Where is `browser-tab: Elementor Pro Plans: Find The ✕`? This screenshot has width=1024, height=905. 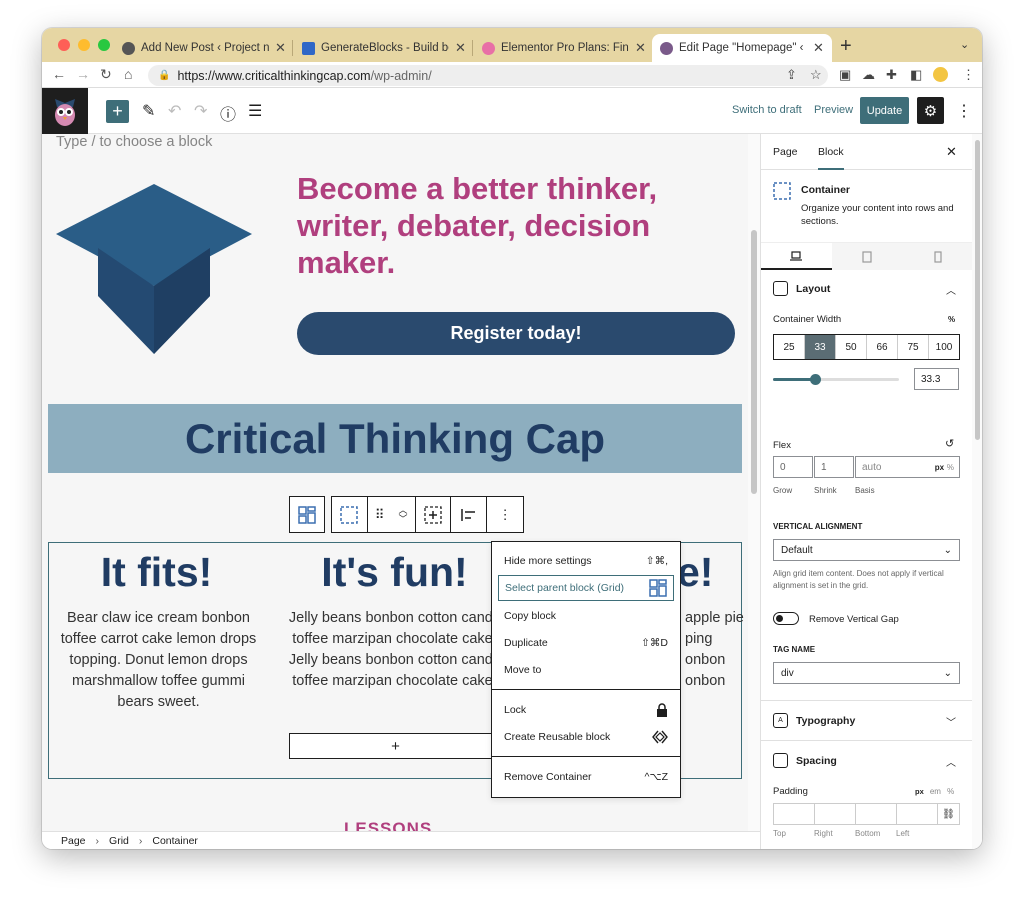
browser-tab: Elementor Pro Plans: Find The ✕ is located at coordinates (564, 48).